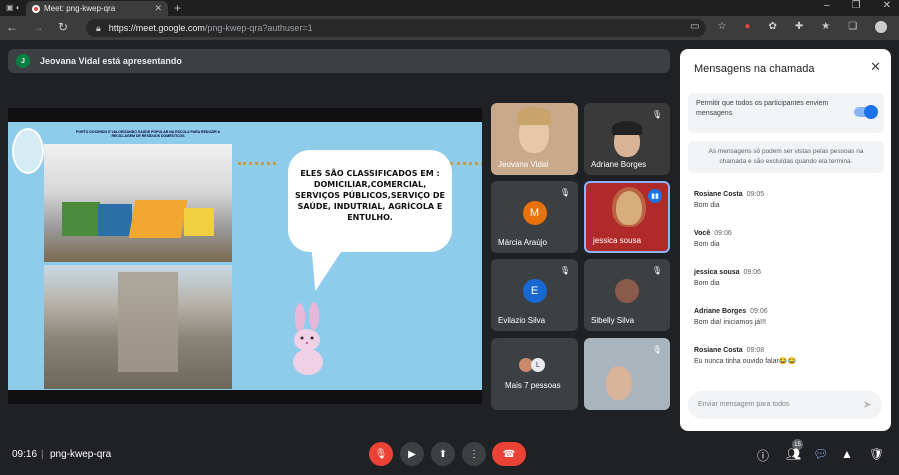 The width and height of the screenshot is (899, 475). What do you see at coordinates (23, 61) in the screenshot?
I see `presenter-avatar: J` at bounding box center [23, 61].